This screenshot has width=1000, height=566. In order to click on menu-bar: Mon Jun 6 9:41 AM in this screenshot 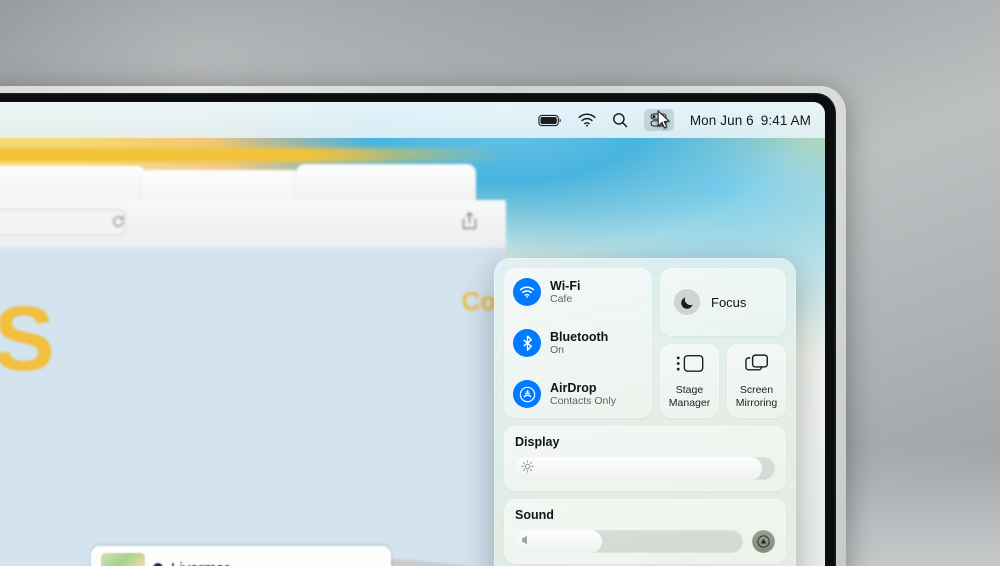, I will do `click(412, 120)`.